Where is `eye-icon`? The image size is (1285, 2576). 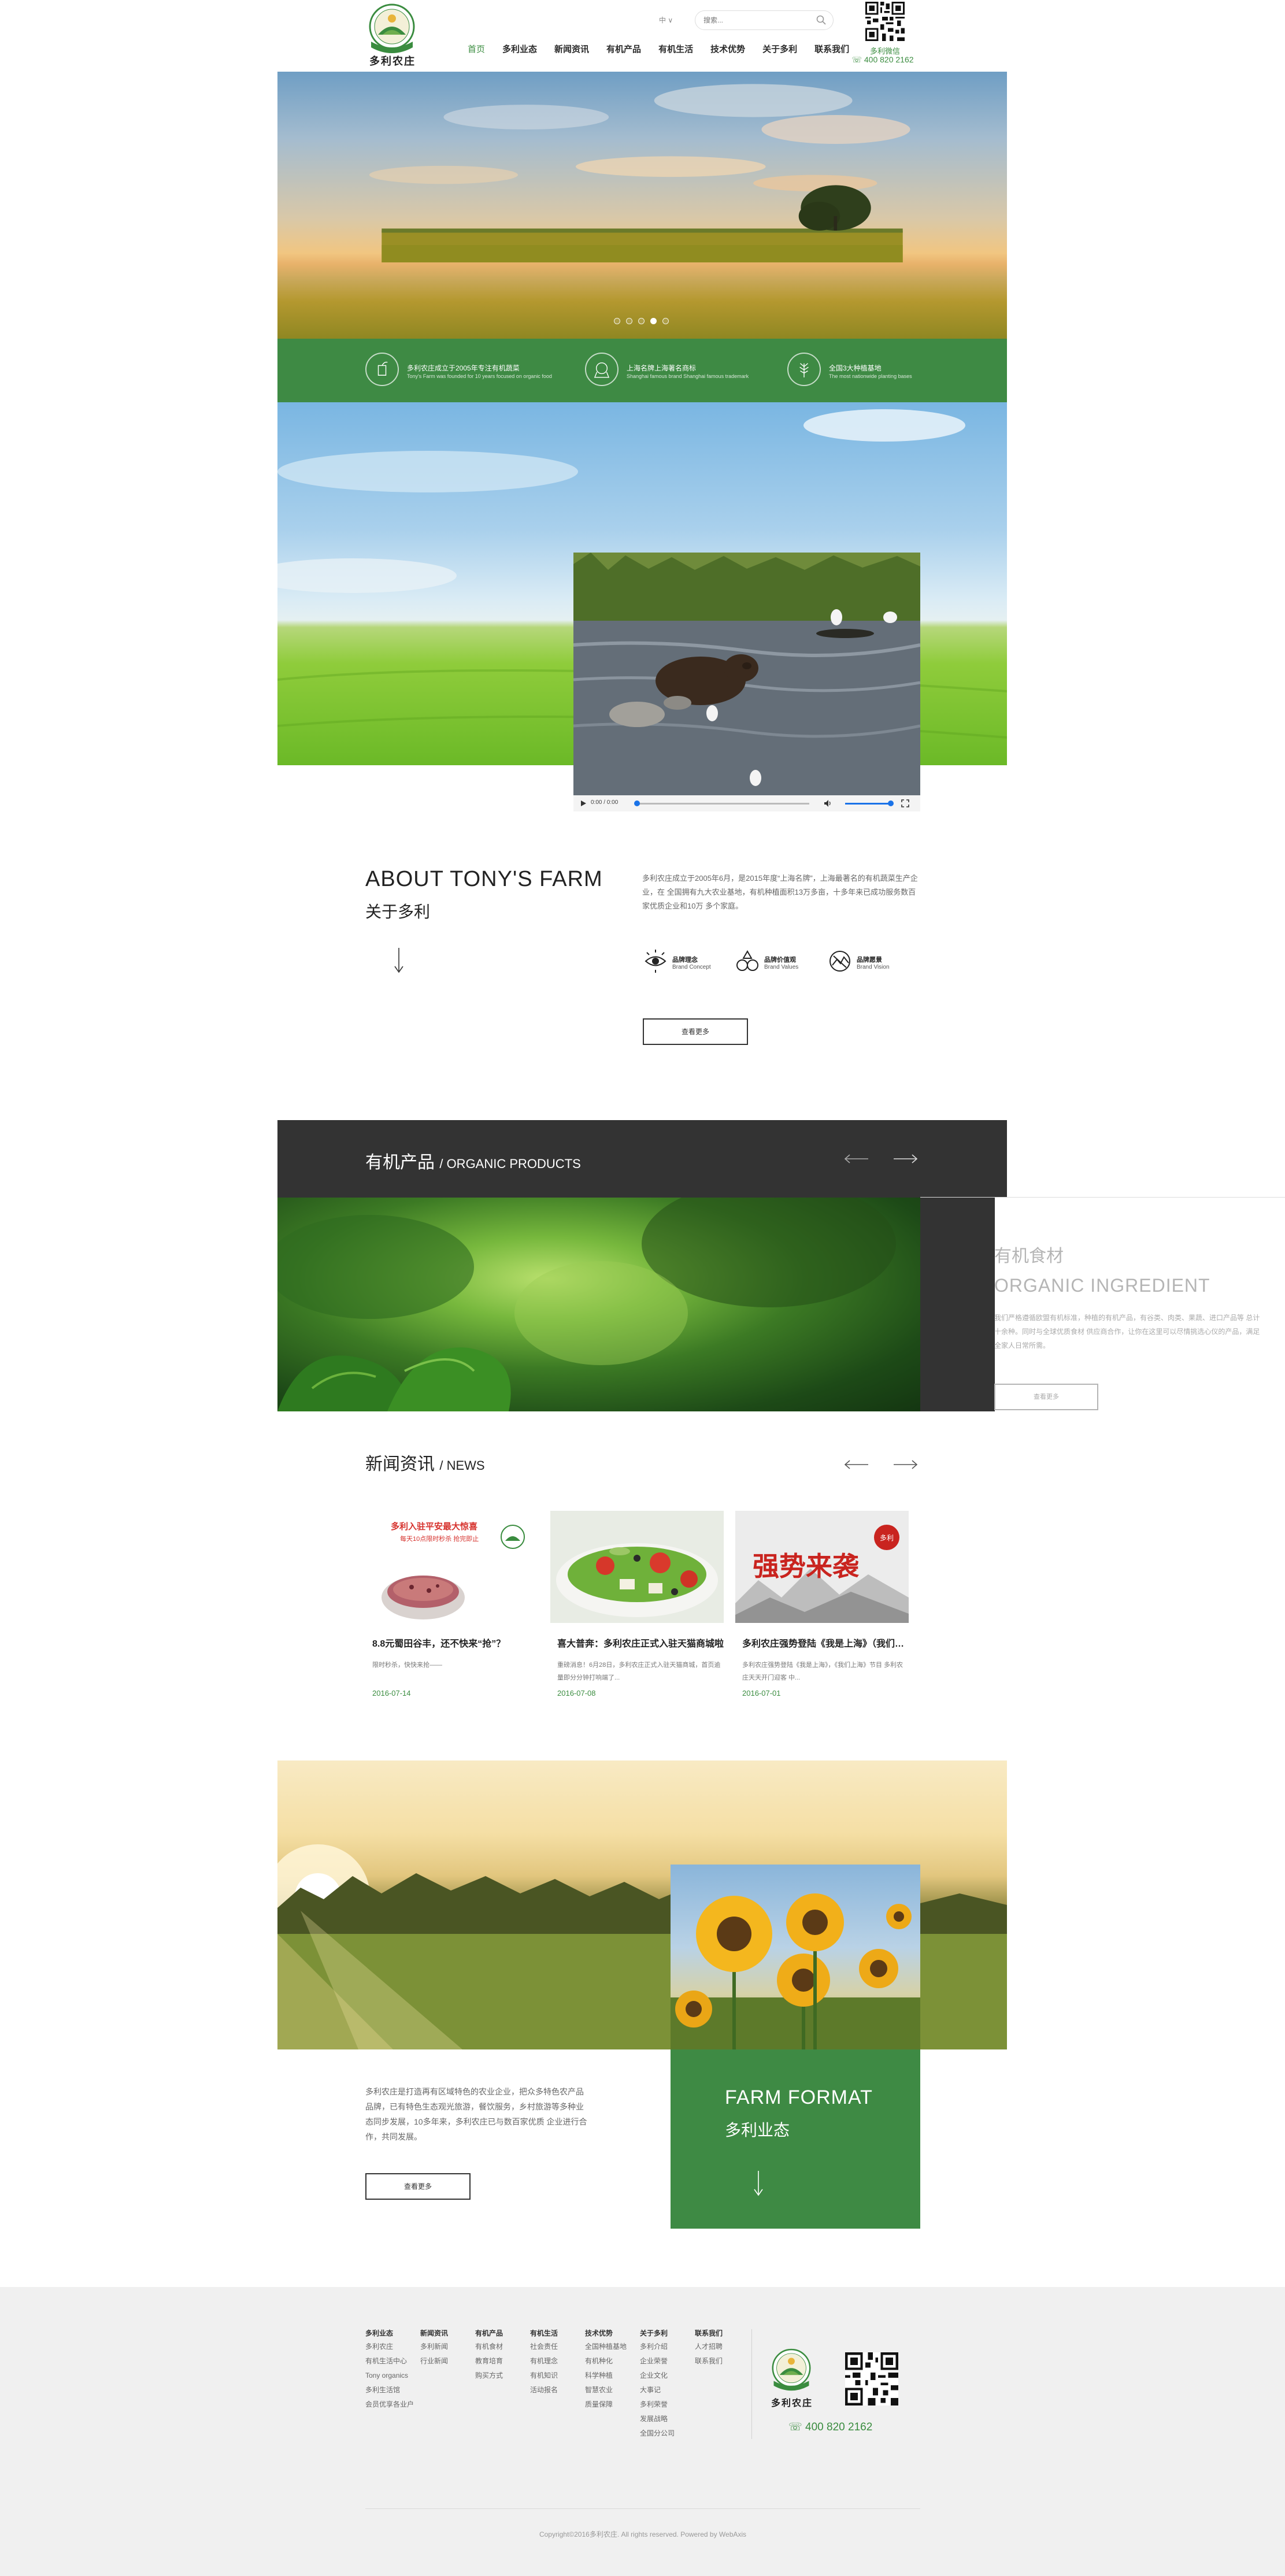
eye-icon is located at coordinates (655, 962).